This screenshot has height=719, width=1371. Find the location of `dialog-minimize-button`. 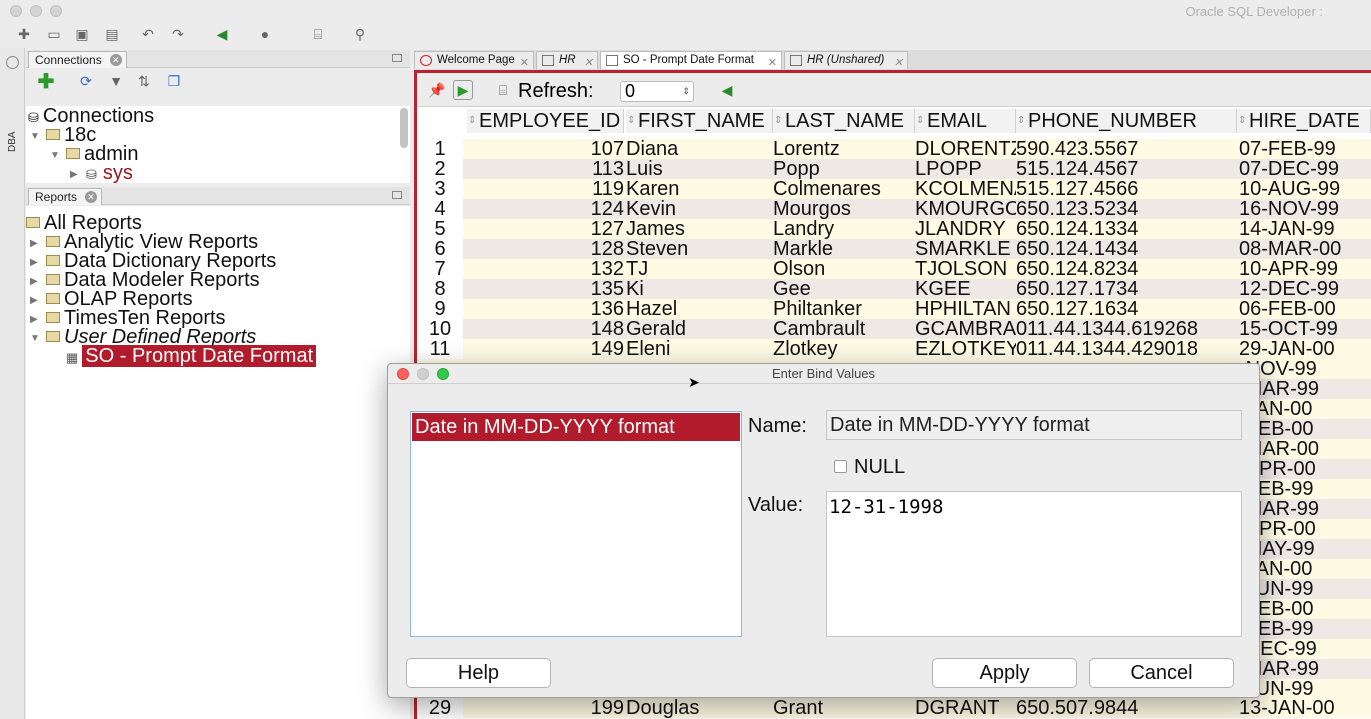

dialog-minimize-button is located at coordinates (423, 374).